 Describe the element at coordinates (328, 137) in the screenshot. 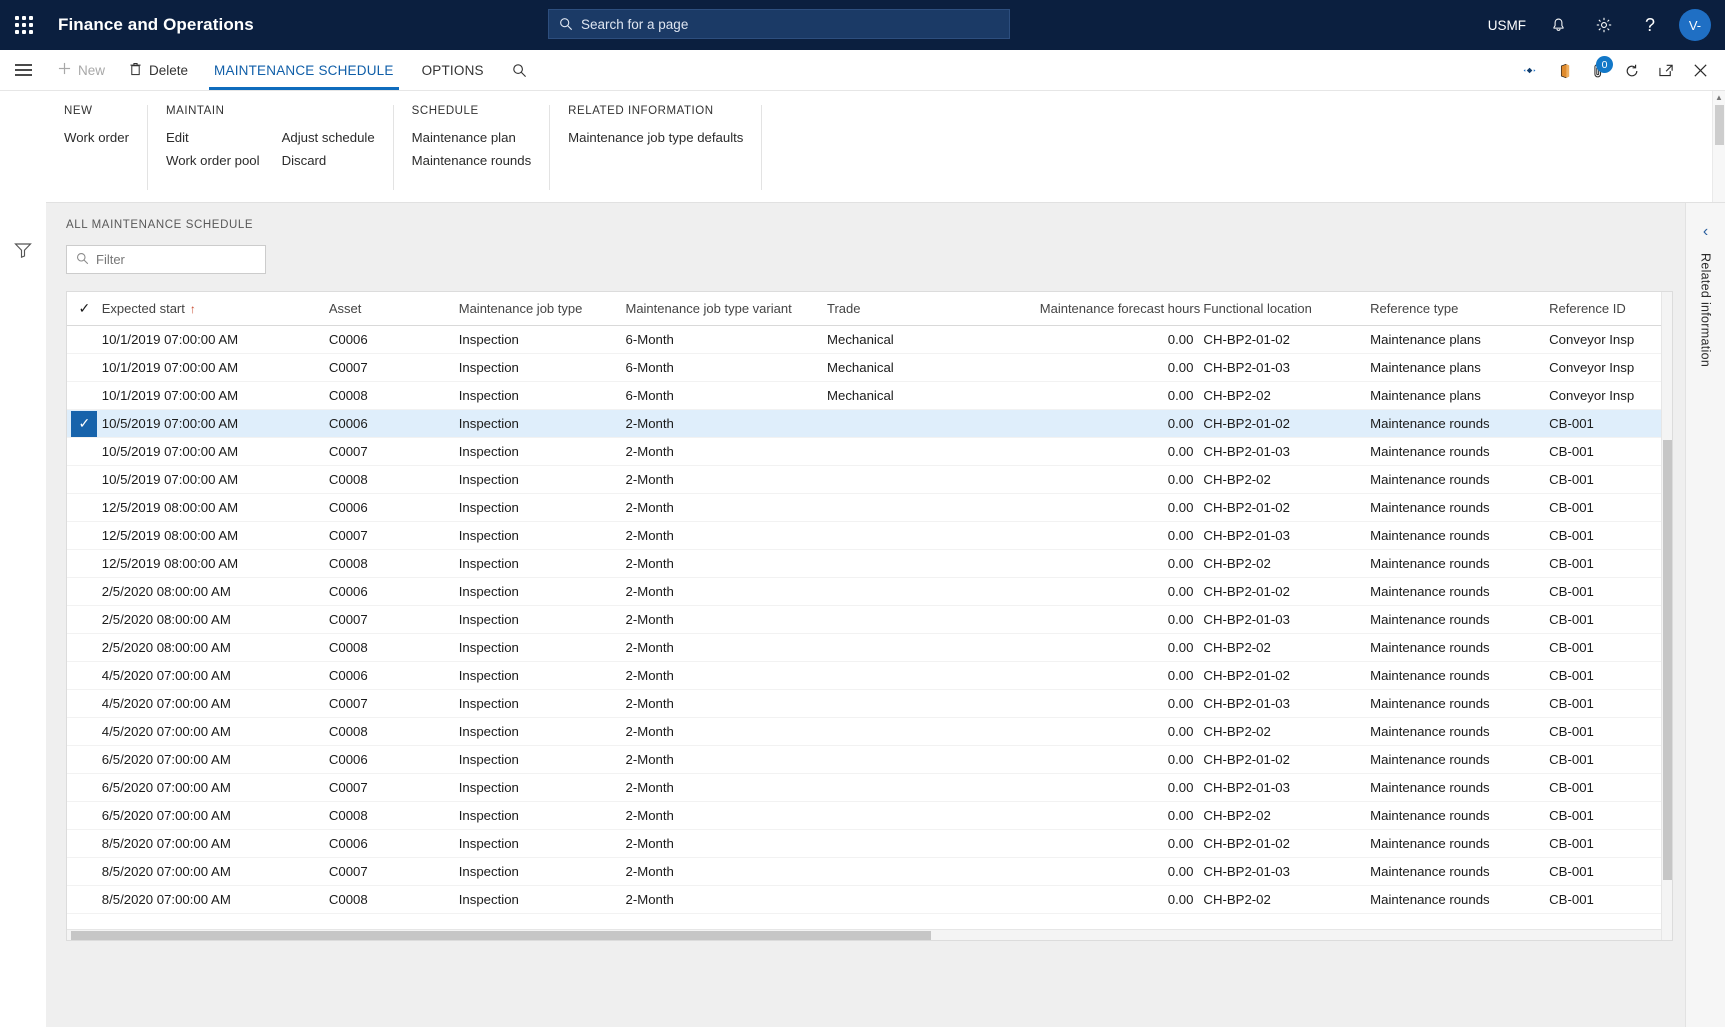

I see `ribbon-item-adjust-schedule: Adjust schedule` at that location.